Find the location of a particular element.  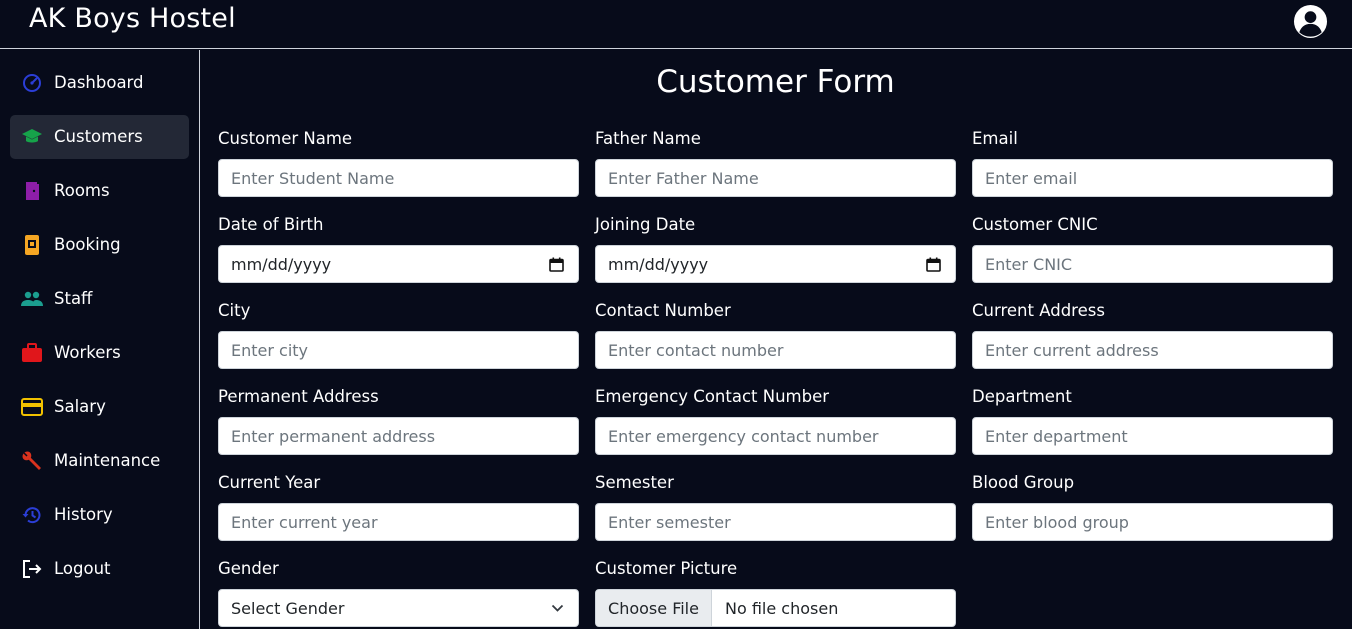

sidebar-item-logout: Logout is located at coordinates (99, 569).